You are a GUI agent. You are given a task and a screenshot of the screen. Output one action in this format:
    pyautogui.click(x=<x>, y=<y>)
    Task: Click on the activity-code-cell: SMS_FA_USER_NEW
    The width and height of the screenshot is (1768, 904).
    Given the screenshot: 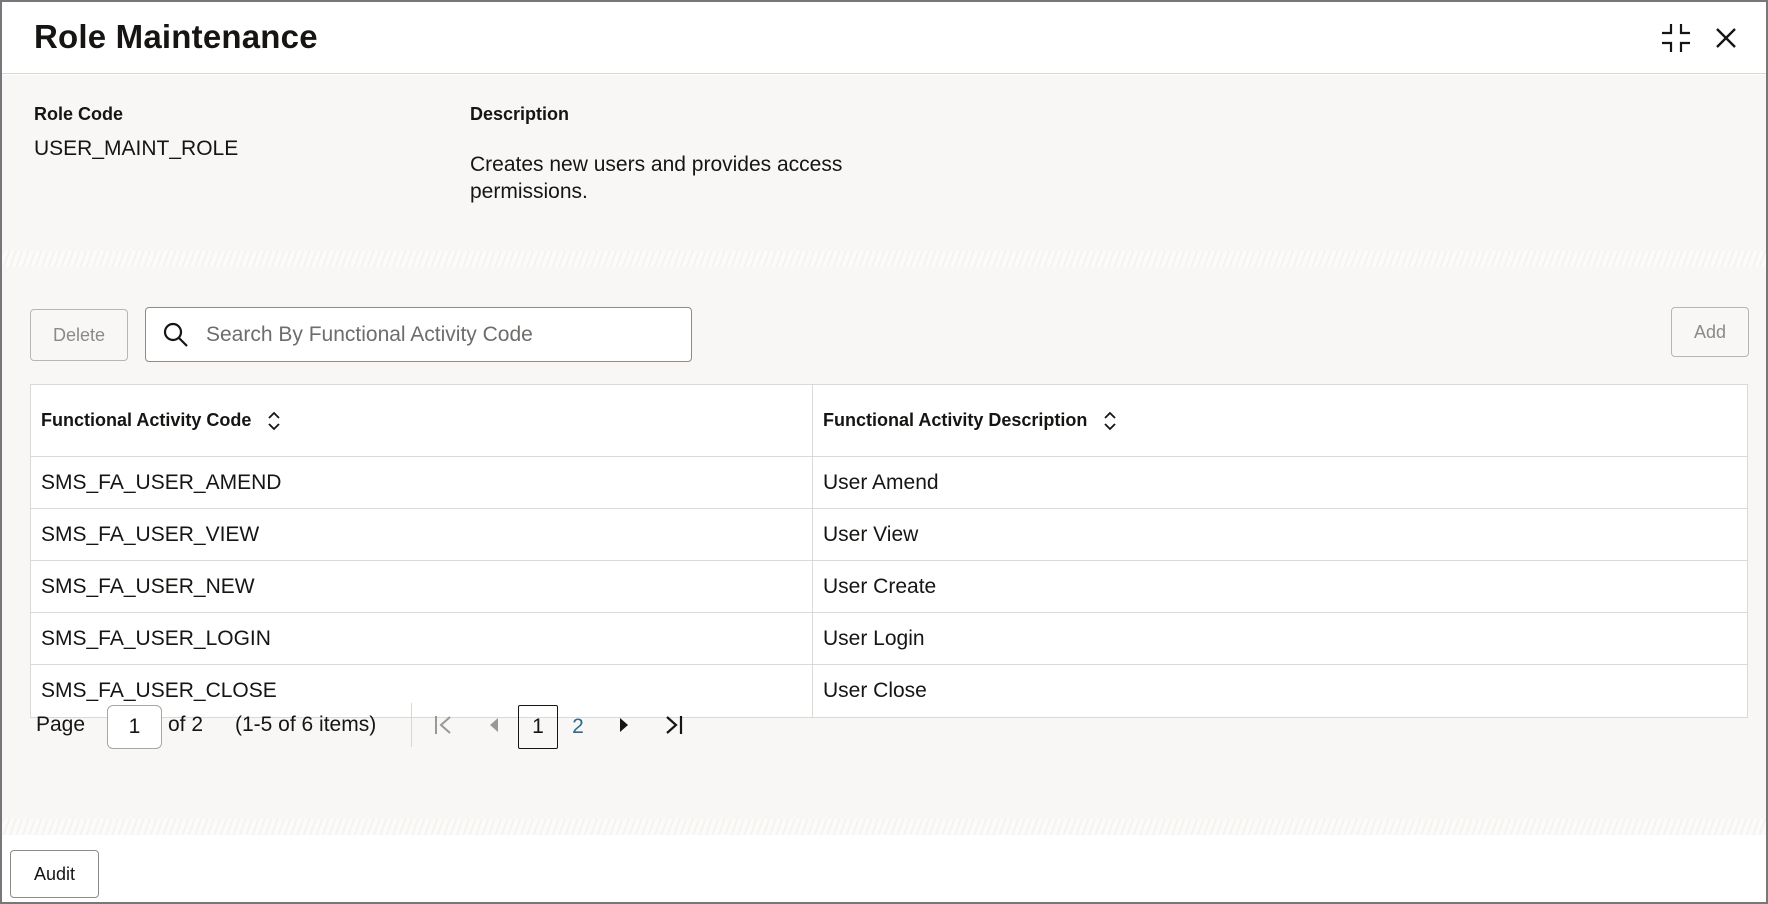 What is the action you would take?
    pyautogui.click(x=422, y=586)
    